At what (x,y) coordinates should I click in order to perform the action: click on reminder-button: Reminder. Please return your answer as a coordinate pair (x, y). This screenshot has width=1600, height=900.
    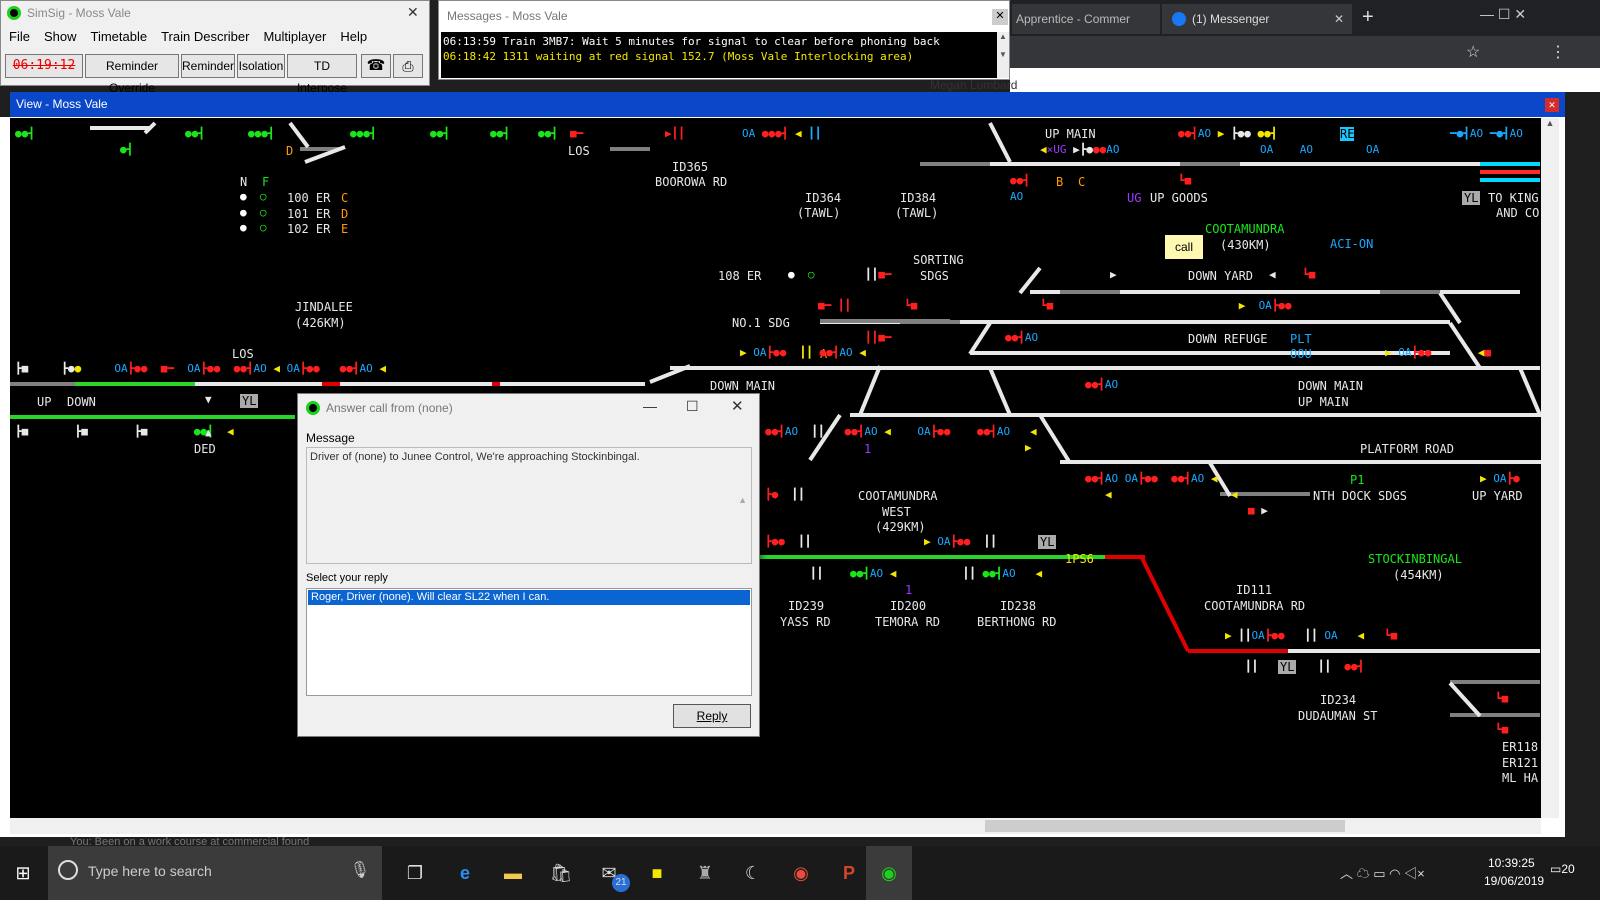
    Looking at the image, I should click on (208, 66).